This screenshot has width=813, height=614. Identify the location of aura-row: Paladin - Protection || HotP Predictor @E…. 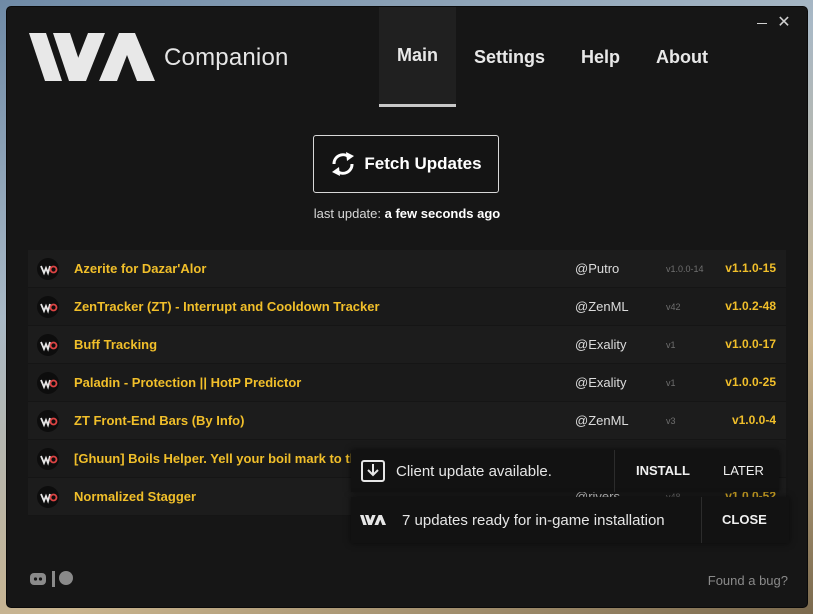
(407, 383).